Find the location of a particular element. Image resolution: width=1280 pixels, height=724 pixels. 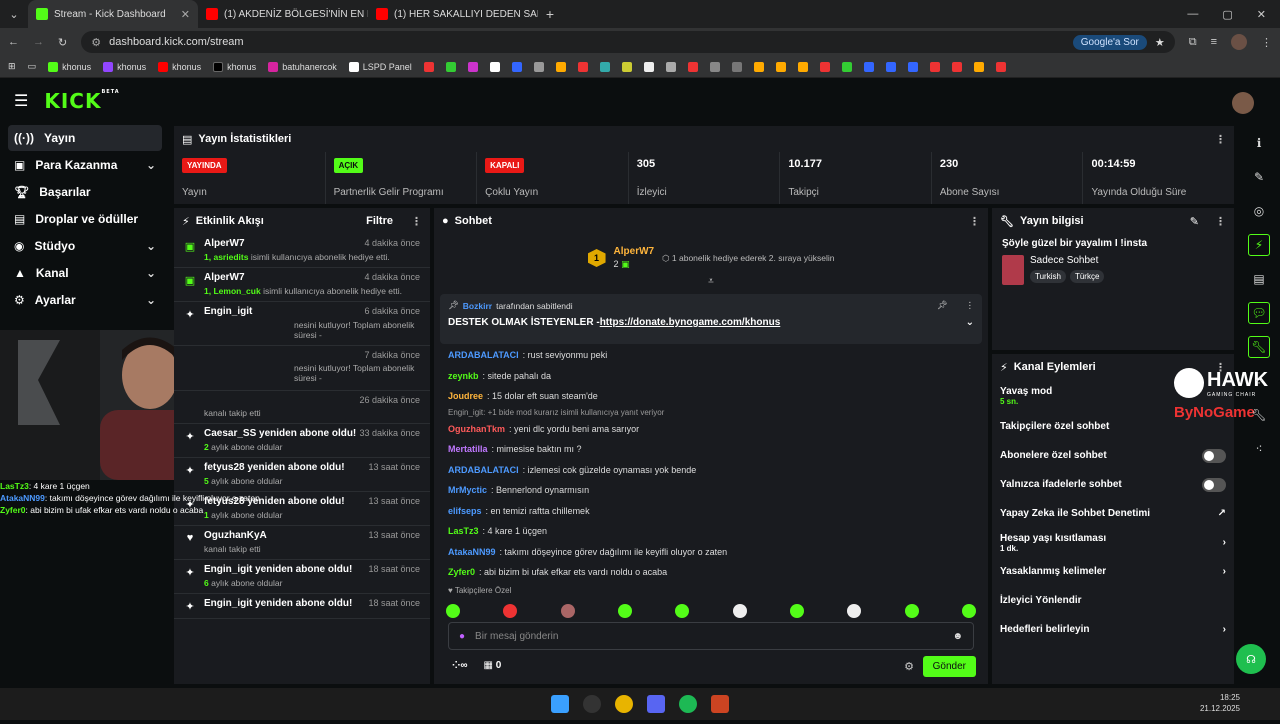

pinned-link: https://donate.bynogame.com/khonus is located at coordinates (690, 322).